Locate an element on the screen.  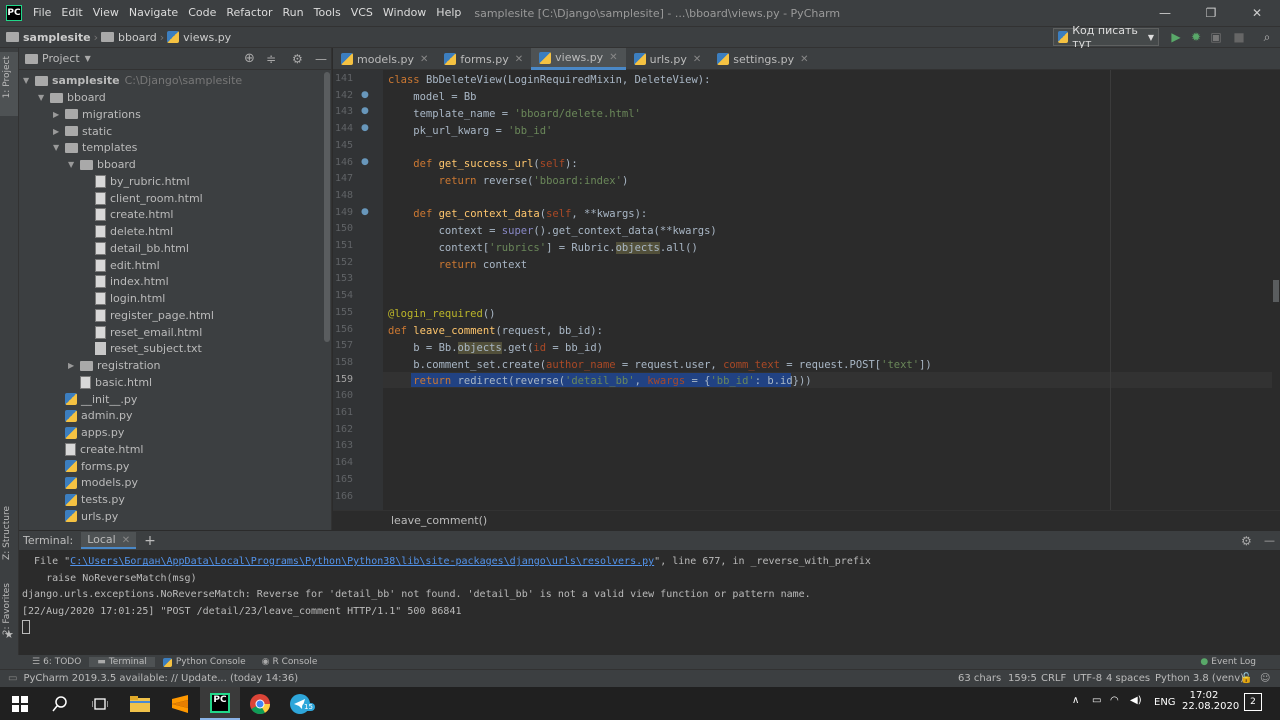
tab-forms: forms.py ✕ is located at coordinates (483, 59).